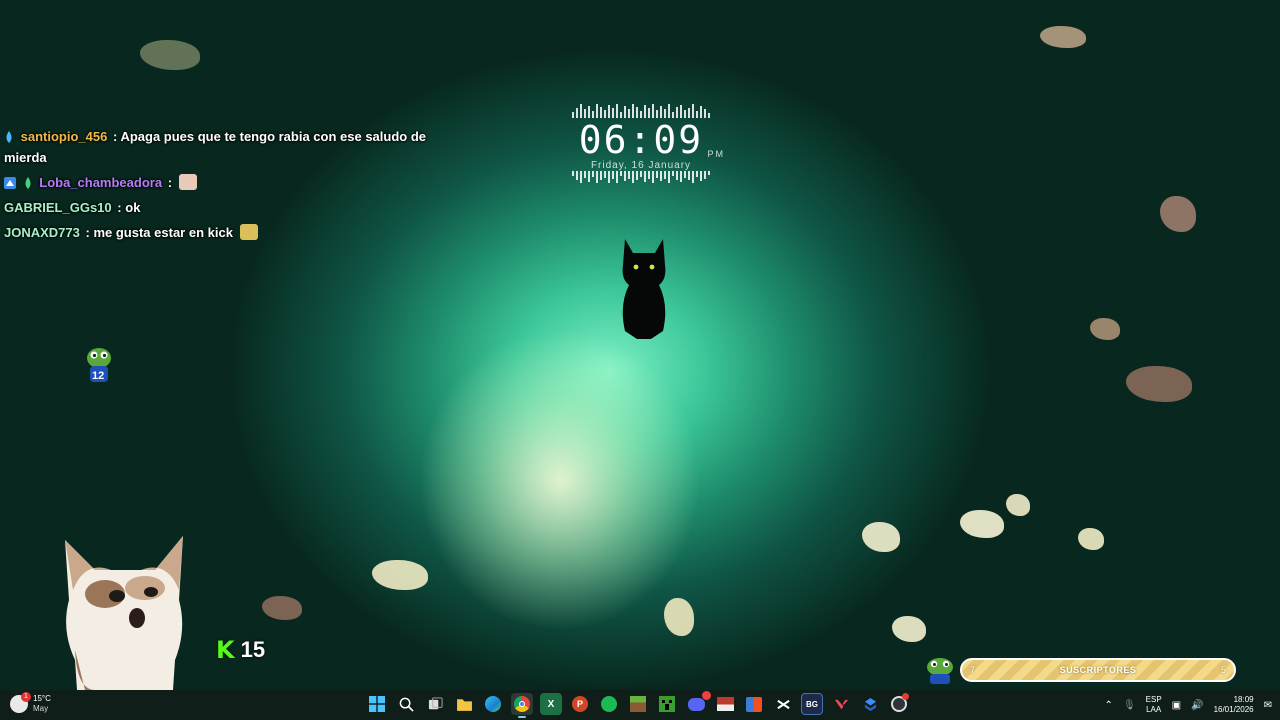 The height and width of the screenshot is (720, 1280). I want to click on pepe-frog-goal-icon, so click(940, 671).